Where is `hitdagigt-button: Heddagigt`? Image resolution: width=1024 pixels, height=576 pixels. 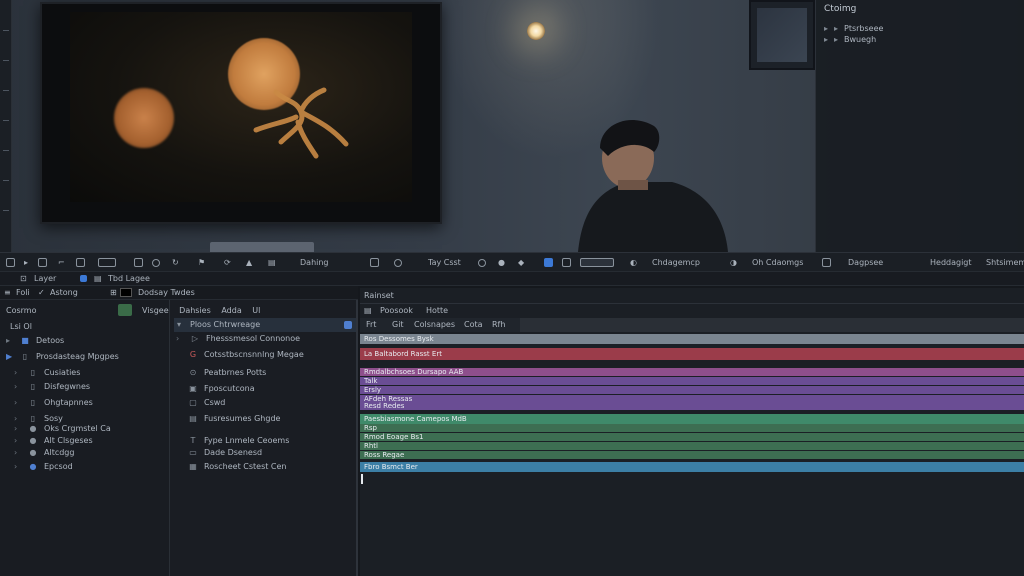 hitdagigt-button: Heddagigt is located at coordinates (951, 263).